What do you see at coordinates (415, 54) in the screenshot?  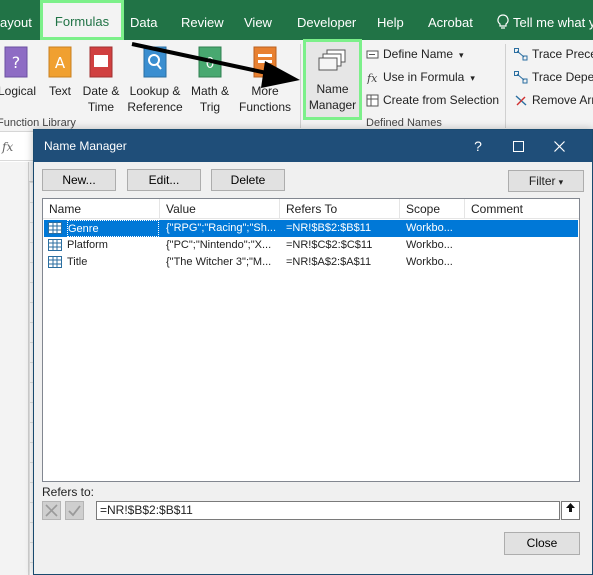 I see `define-name-button: Define Name ▾` at bounding box center [415, 54].